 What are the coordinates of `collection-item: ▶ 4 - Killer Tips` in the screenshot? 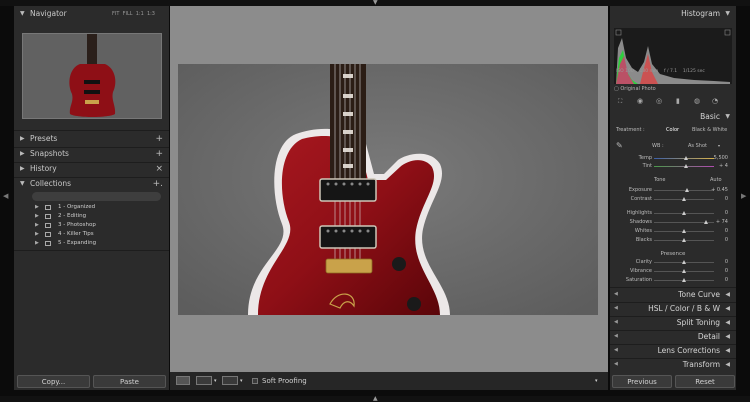 It's located at (91, 234).